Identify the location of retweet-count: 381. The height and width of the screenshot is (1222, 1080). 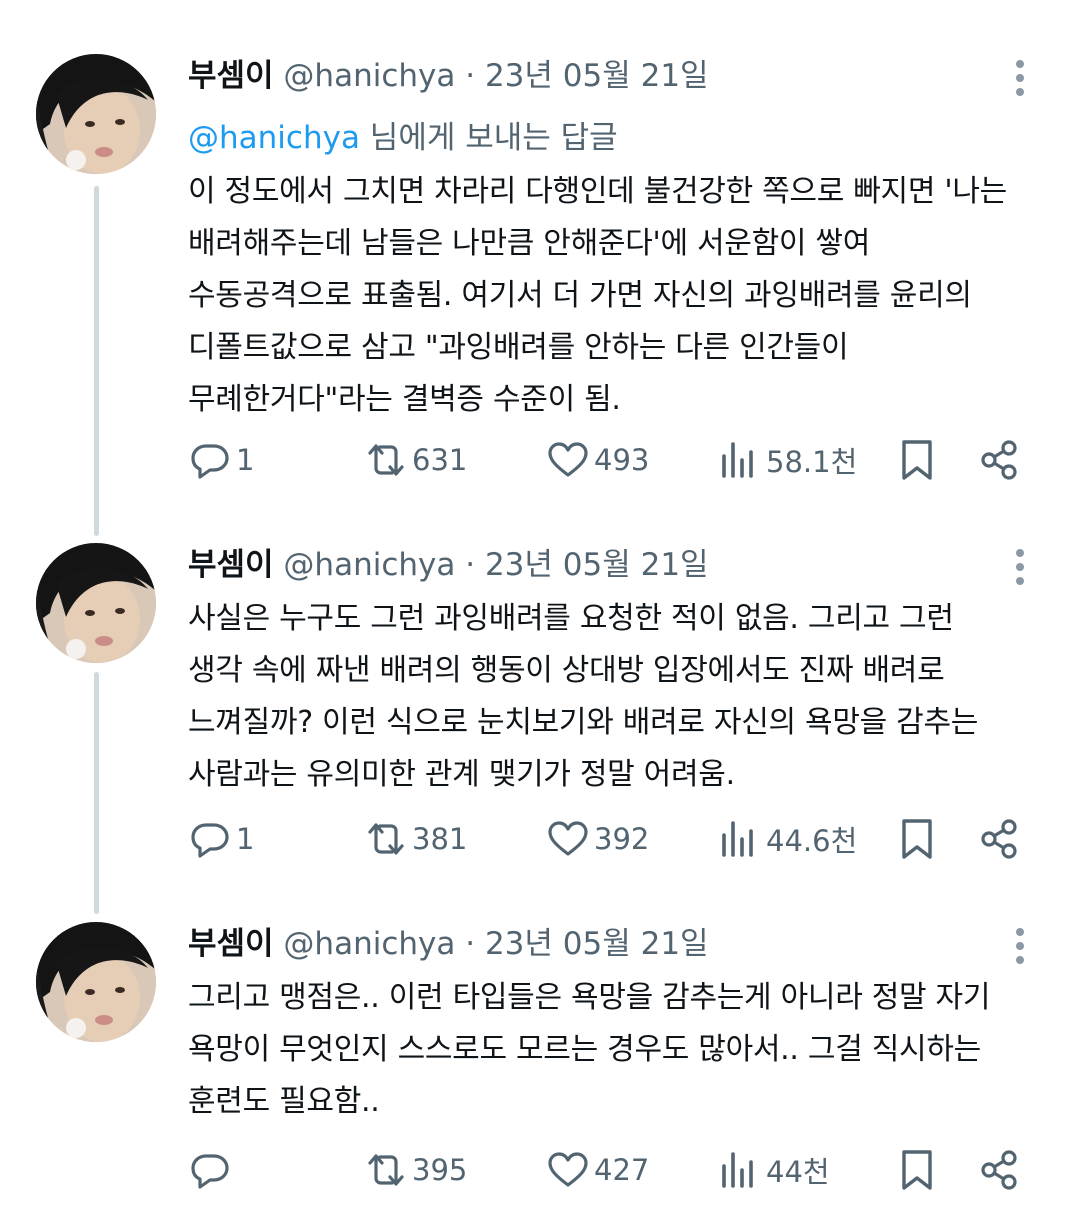
(440, 839).